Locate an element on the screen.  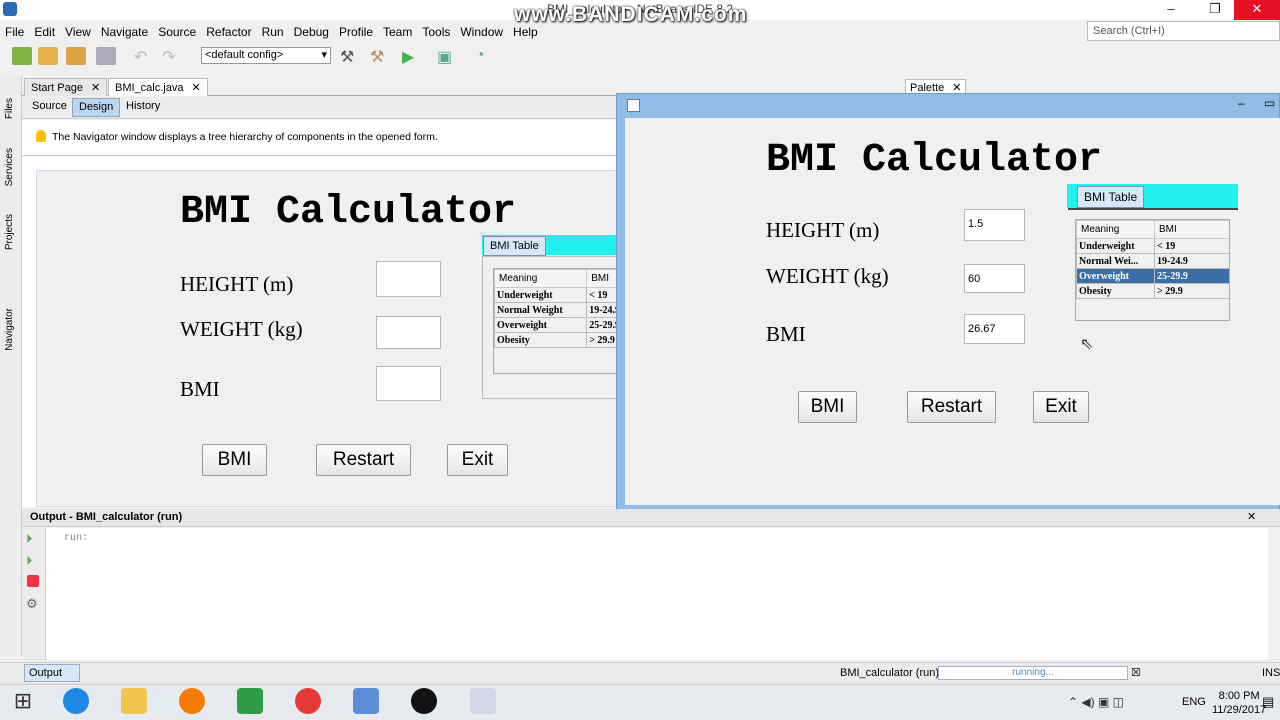
tab-bmi-calc-java: BMI_calc.java ✕ is located at coordinates (158, 87).